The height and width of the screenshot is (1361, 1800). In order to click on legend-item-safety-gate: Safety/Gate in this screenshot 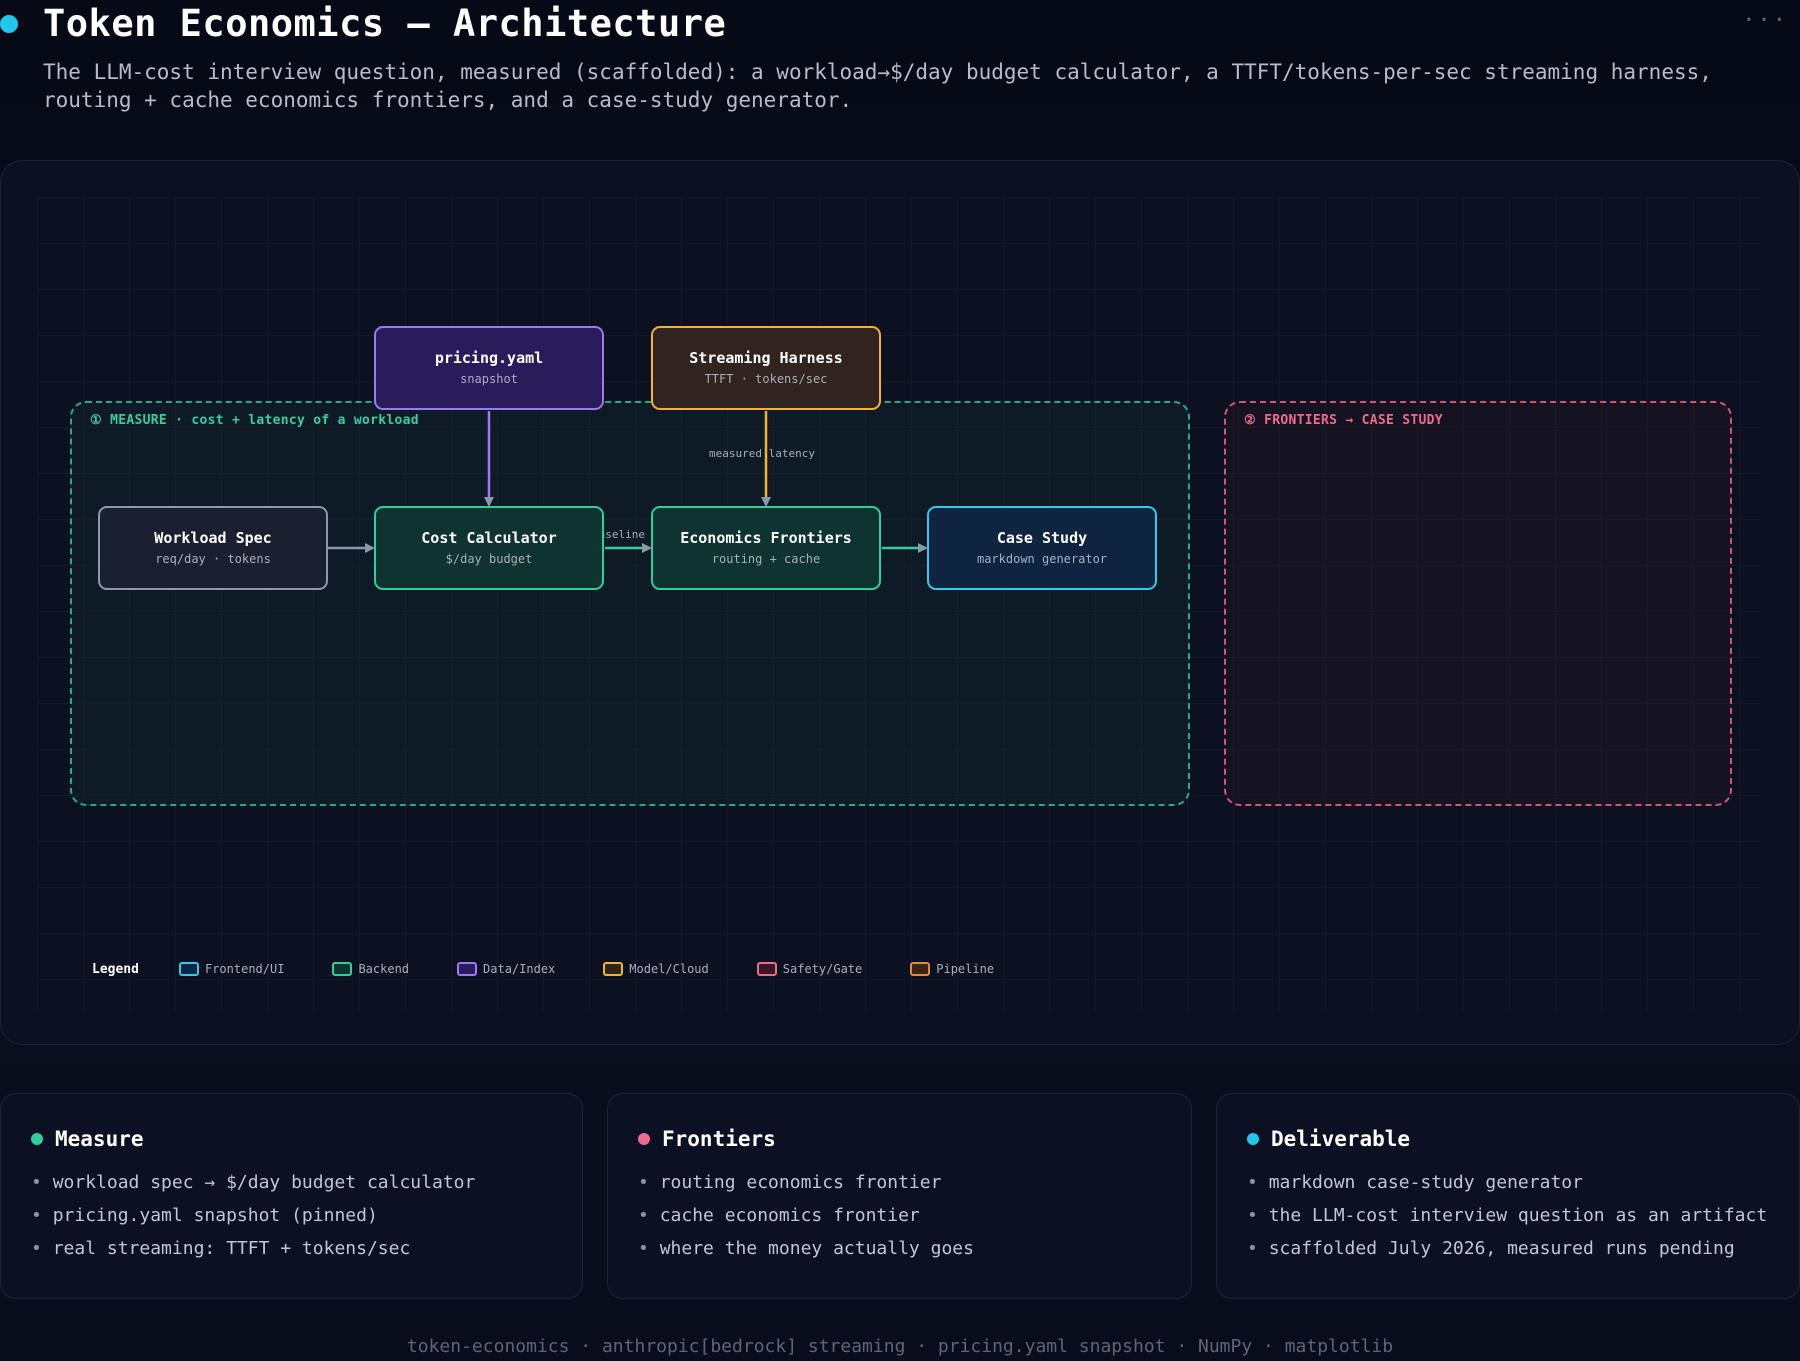, I will do `click(809, 969)`.